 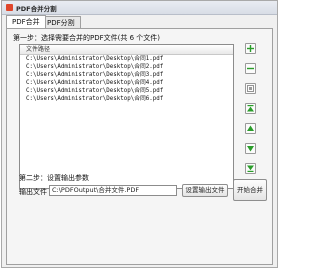 What do you see at coordinates (113, 190) in the screenshot?
I see `output-file-field: C:\PDFOutput\合并文件.PDF` at bounding box center [113, 190].